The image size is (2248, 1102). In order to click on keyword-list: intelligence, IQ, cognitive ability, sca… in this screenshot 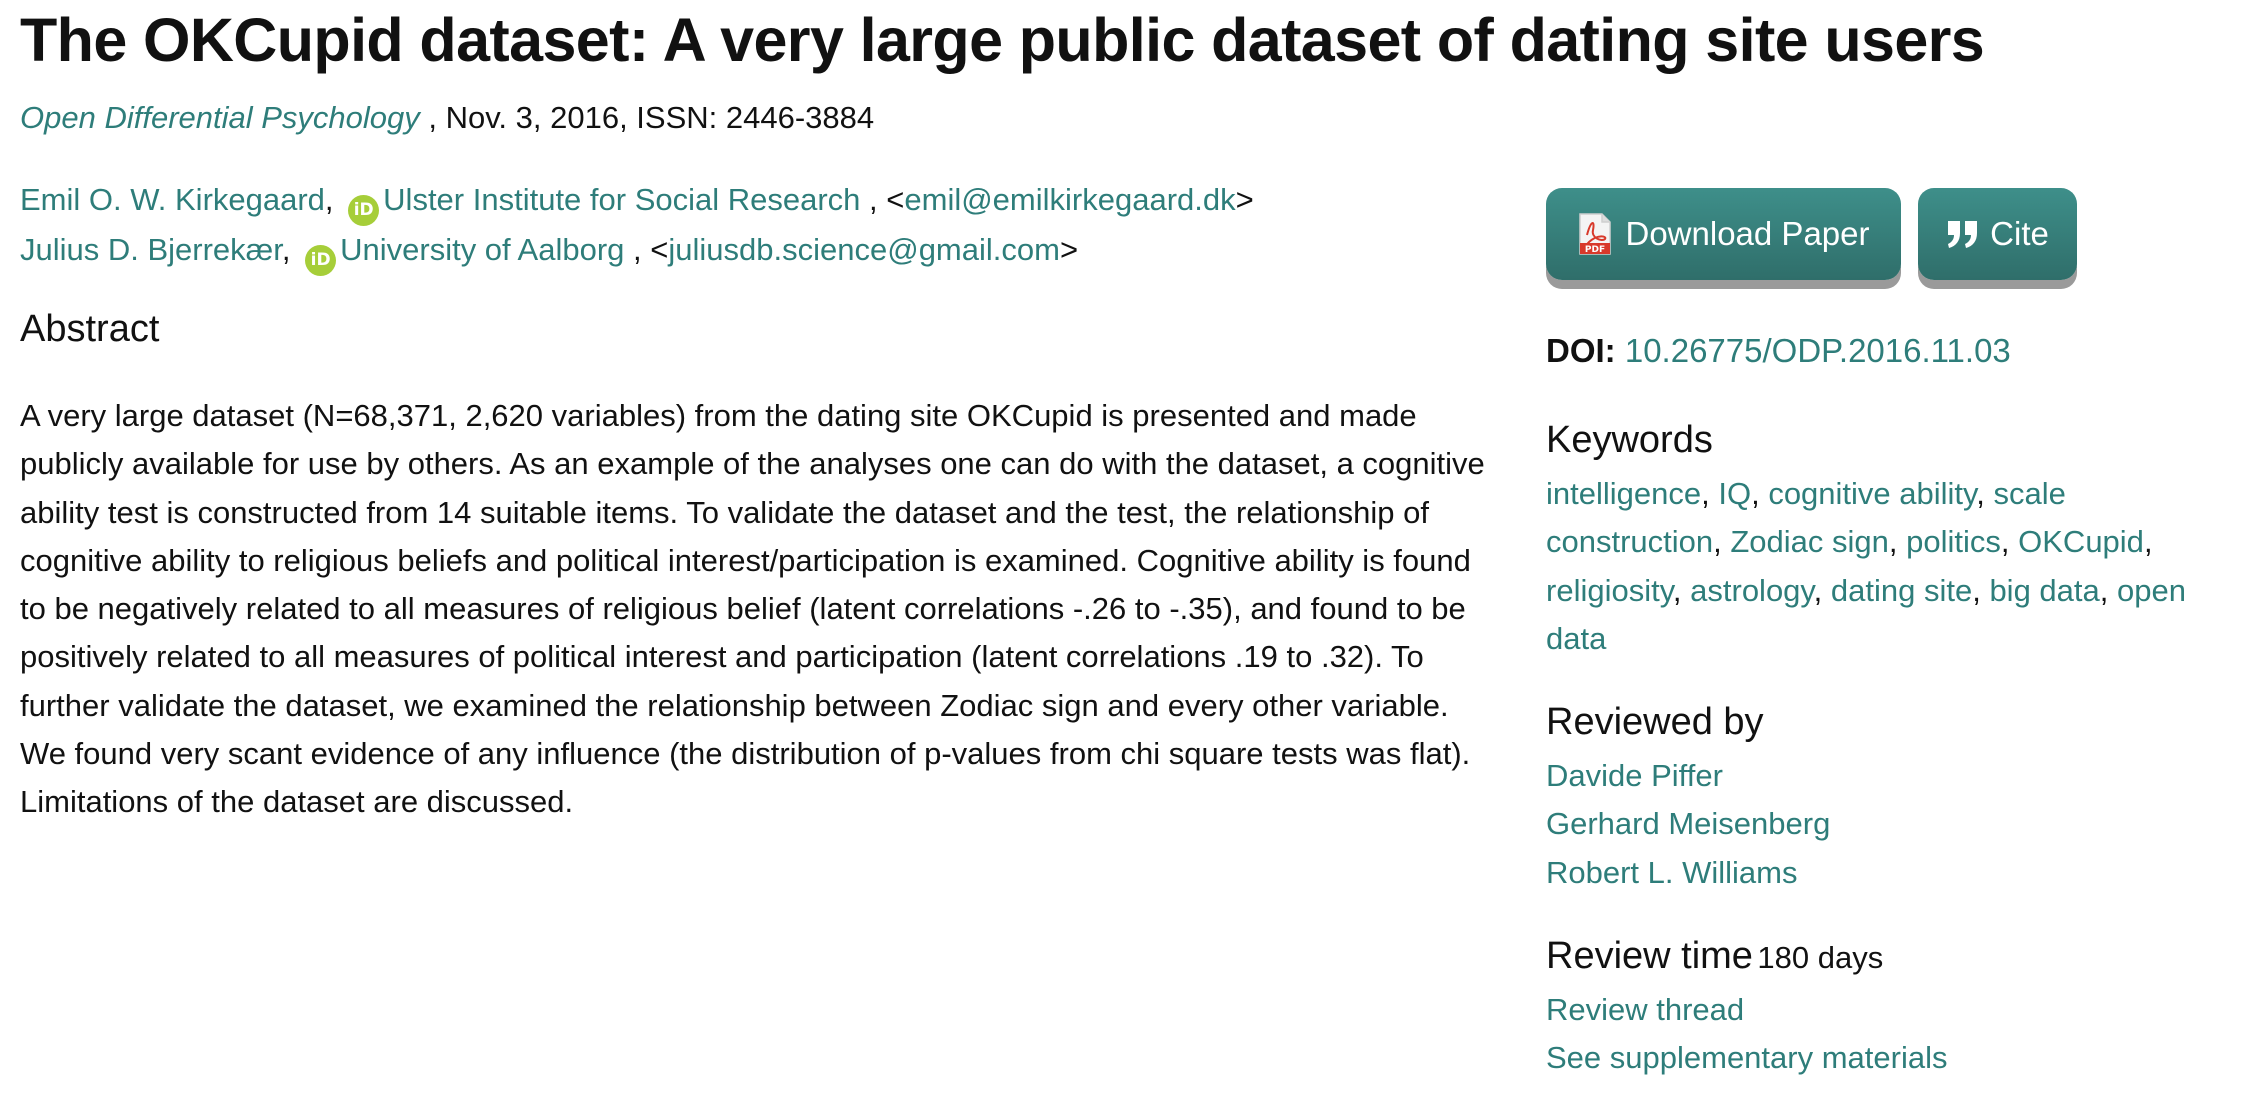, I will do `click(1866, 566)`.